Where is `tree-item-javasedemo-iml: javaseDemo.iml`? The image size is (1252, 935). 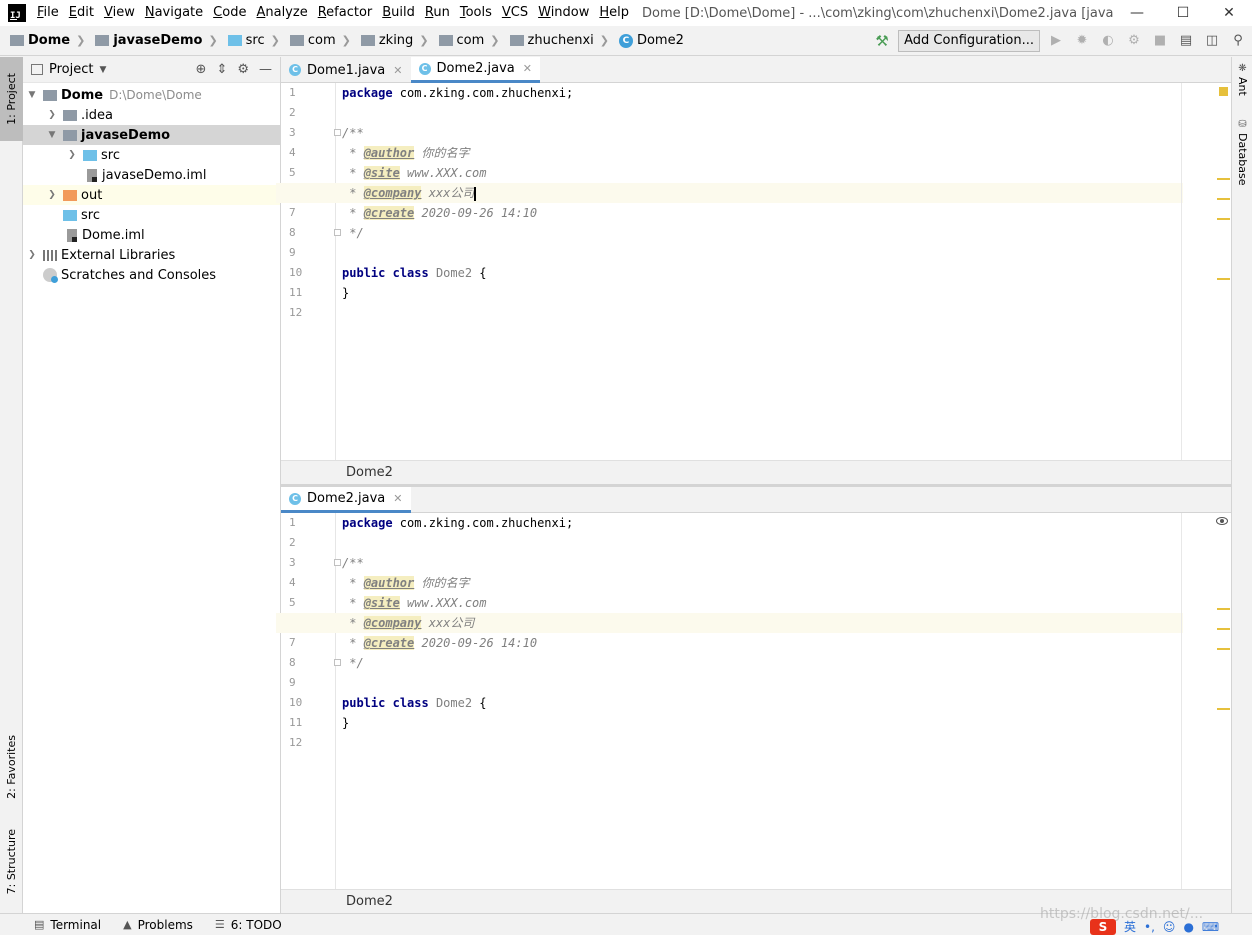
tree-item-javasedemo-iml: javaseDemo.iml is located at coordinates (151, 175).